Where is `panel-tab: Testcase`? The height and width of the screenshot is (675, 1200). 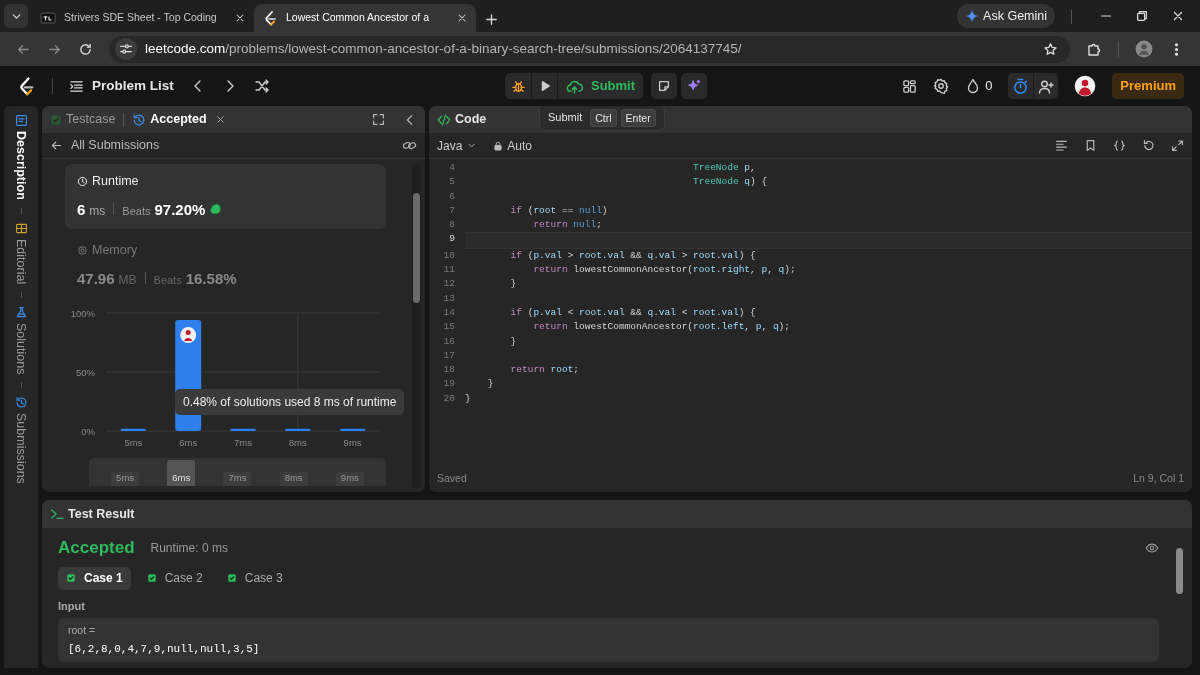
panel-tab: Testcase is located at coordinates (83, 119).